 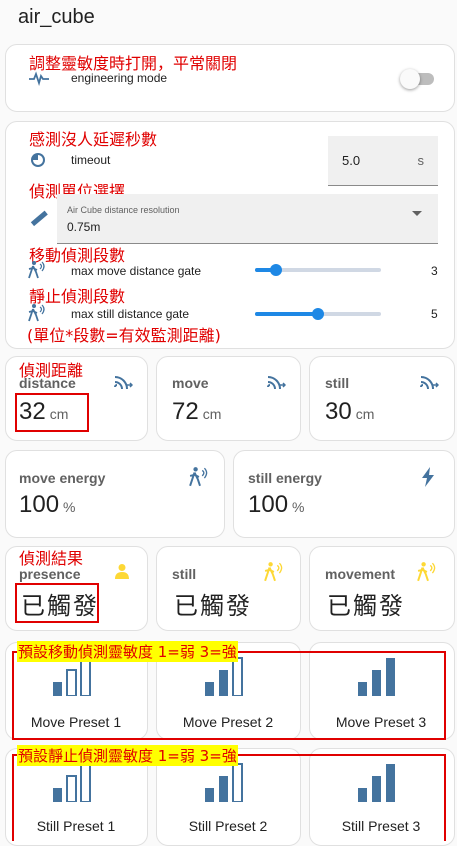 What do you see at coordinates (56, 17) in the screenshot?
I see `page-title: air_cube` at bounding box center [56, 17].